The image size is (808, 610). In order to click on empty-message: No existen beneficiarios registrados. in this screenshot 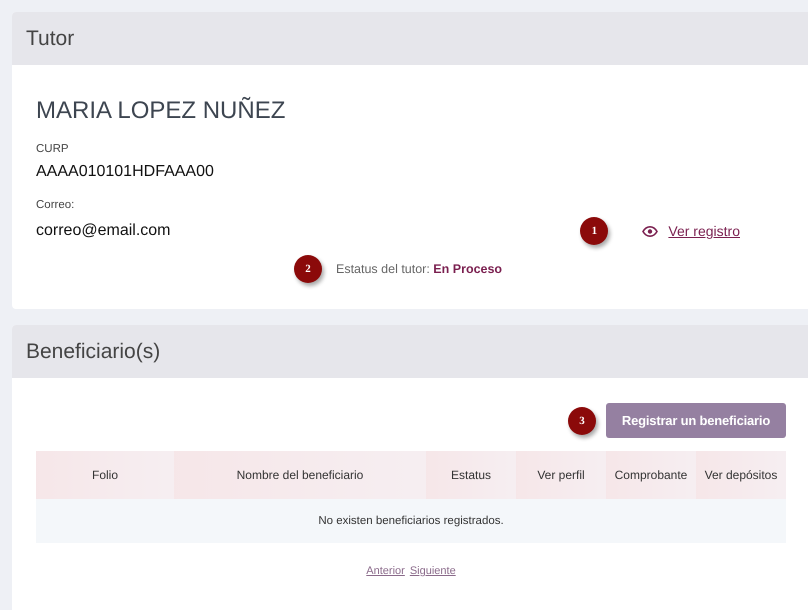, I will do `click(411, 521)`.